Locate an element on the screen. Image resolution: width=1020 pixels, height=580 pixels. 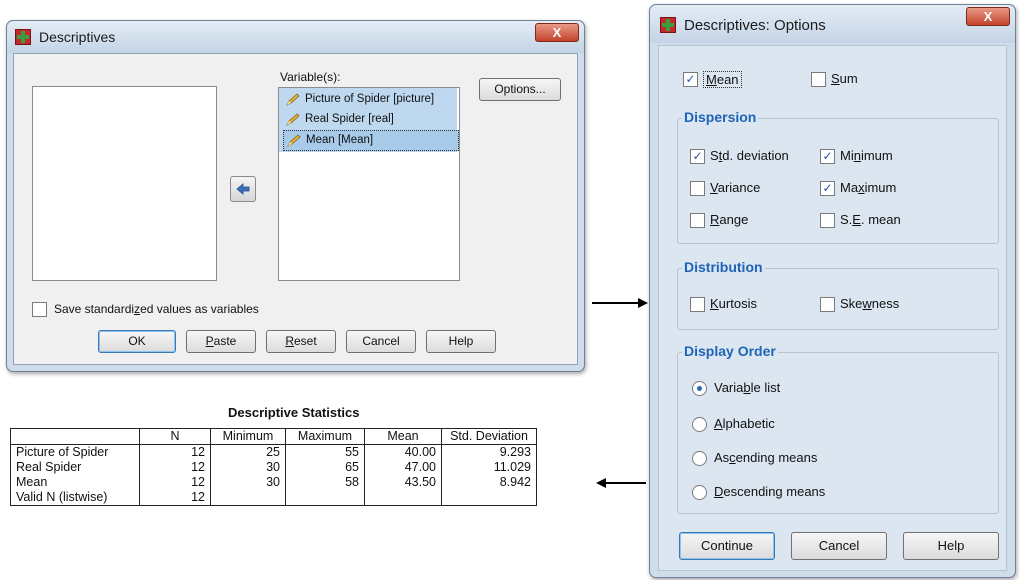
row-label: Picture of Spider is located at coordinates (75, 452).